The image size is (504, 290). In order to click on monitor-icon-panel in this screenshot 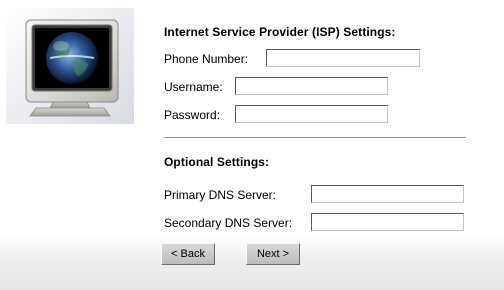, I will do `click(70, 66)`.